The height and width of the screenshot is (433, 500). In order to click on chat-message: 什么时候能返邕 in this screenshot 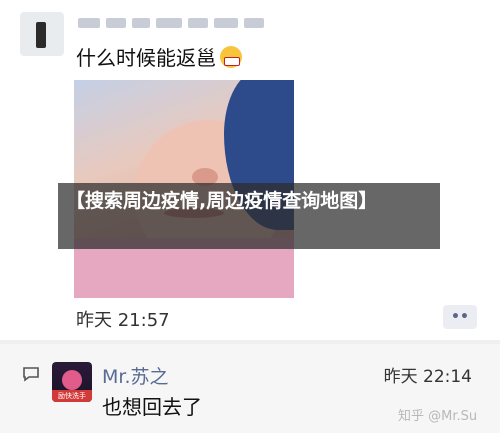, I will do `click(159, 56)`.